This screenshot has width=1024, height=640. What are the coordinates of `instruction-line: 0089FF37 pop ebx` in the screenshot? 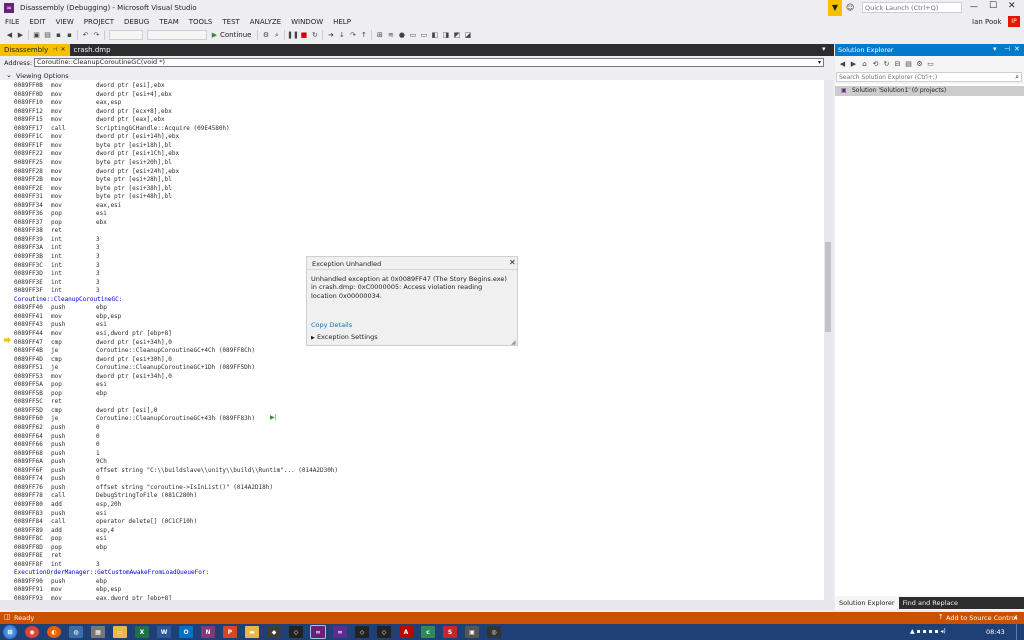 It's located at (60, 223).